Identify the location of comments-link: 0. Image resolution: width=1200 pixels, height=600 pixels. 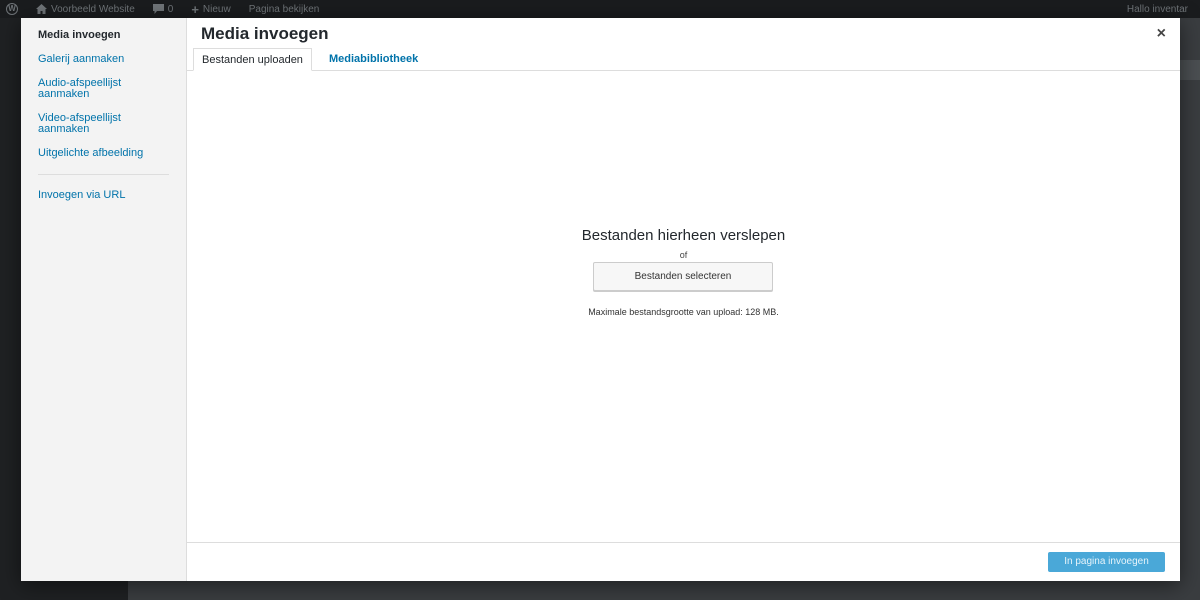
(161, 9).